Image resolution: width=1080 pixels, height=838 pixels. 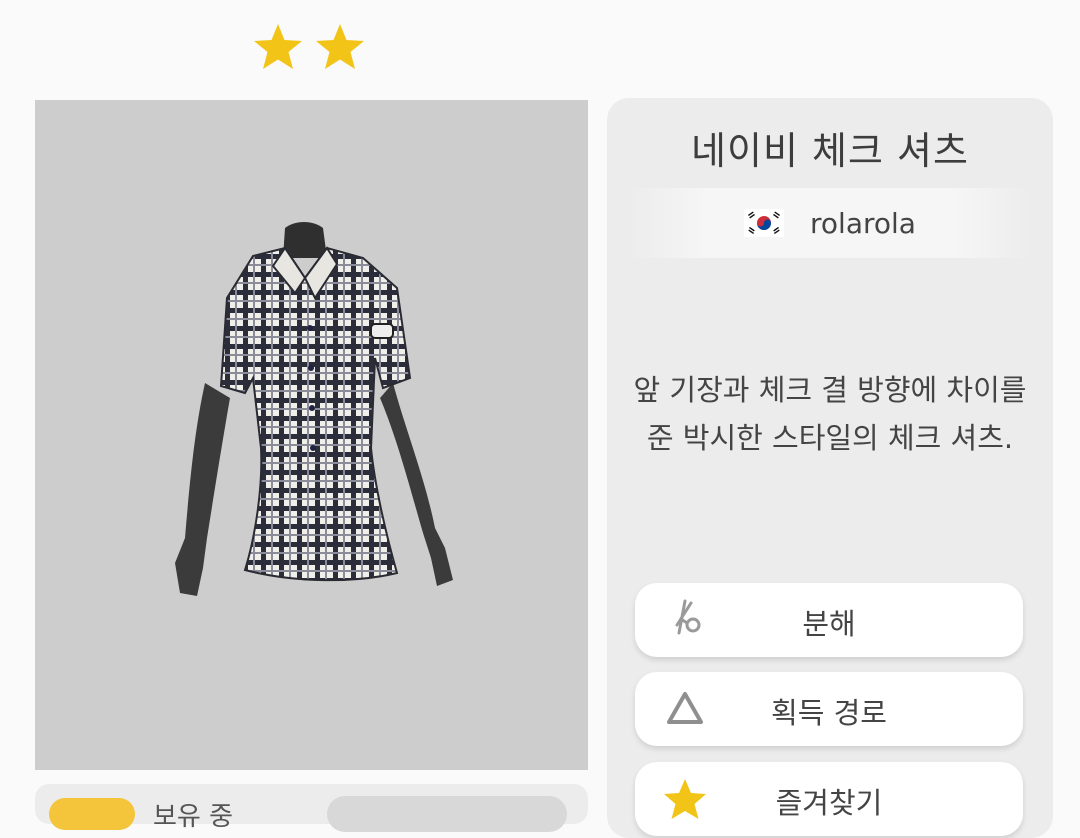 What do you see at coordinates (830, 151) in the screenshot?
I see `item-name: 네이비 체크 셔츠` at bounding box center [830, 151].